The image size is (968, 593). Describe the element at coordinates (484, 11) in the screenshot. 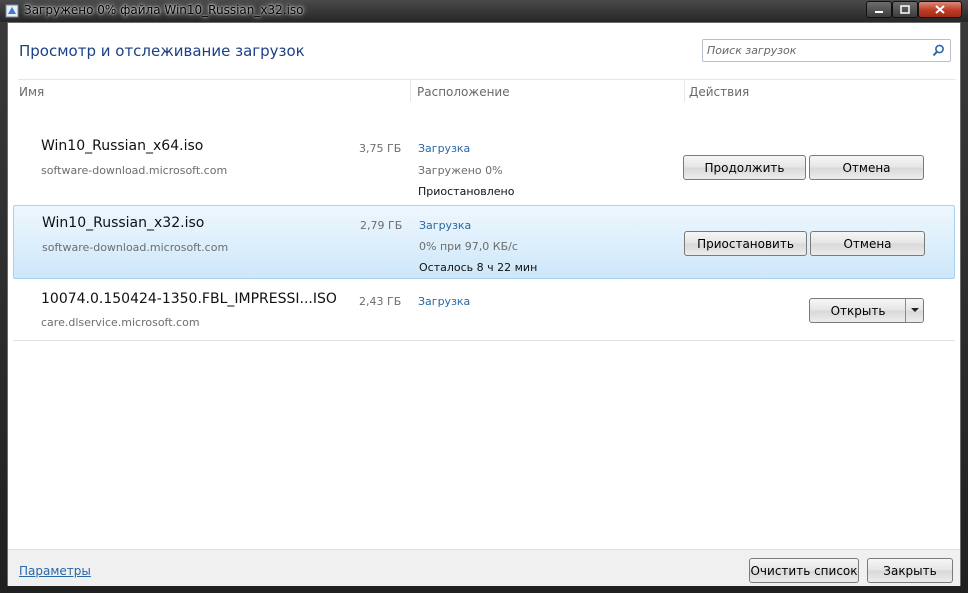

I see `title-bar: Загружено 0% файла Win10_Russian_x32.iso` at that location.